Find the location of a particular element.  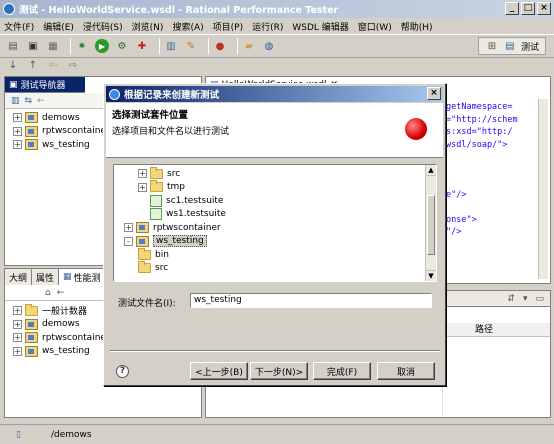

scroll-up-arrow: ▲ is located at coordinates (431, 170).